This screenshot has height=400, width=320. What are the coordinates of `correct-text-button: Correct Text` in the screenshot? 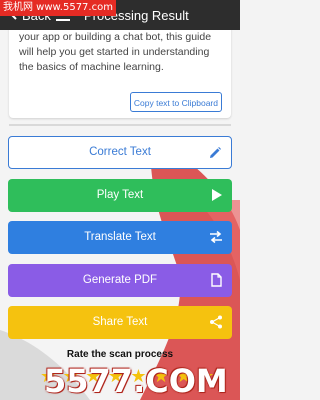 It's located at (120, 152).